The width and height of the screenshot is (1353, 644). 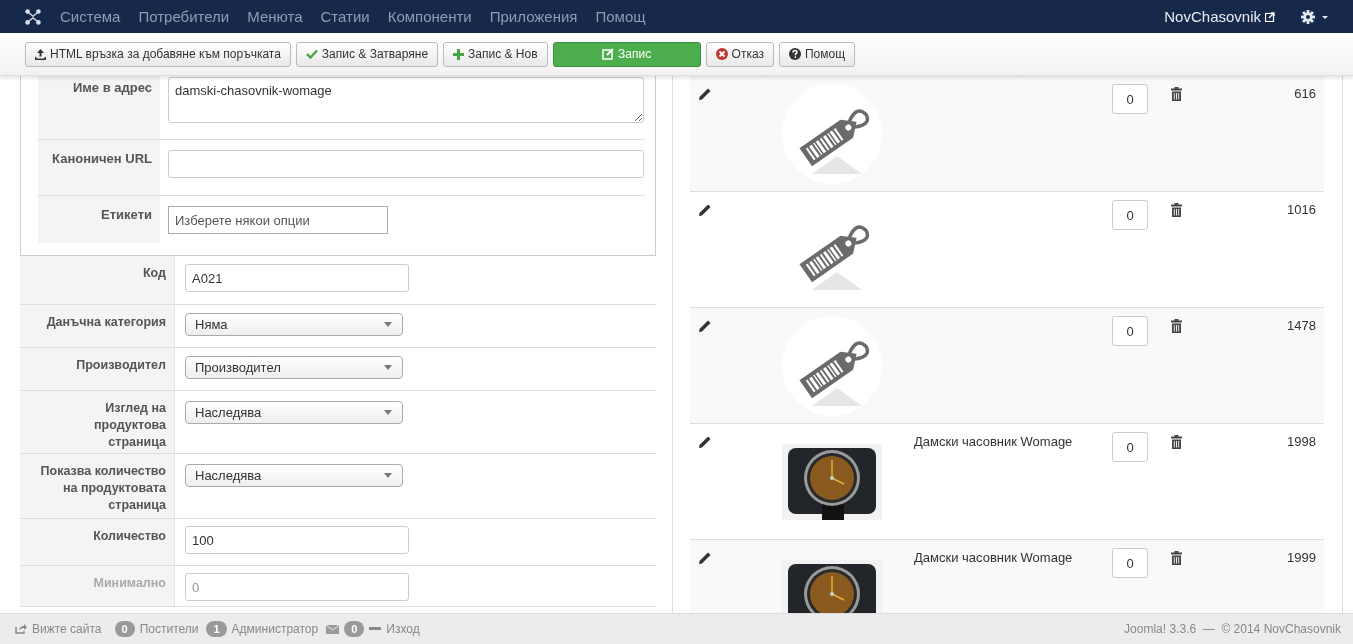 What do you see at coordinates (429, 16) in the screenshot?
I see `nav-menu-item: Компоненти` at bounding box center [429, 16].